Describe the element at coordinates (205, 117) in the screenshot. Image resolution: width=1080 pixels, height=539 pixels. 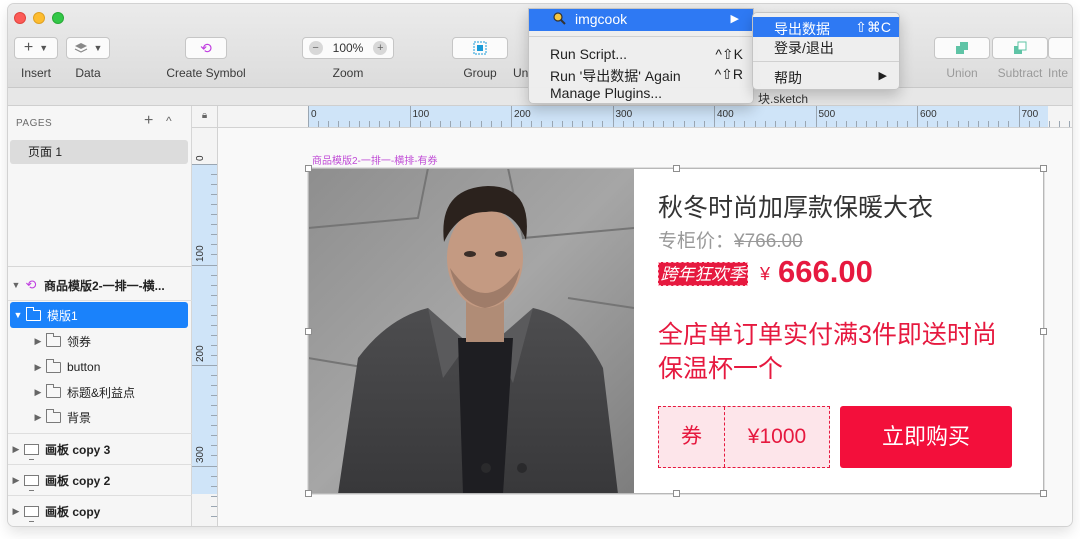
I see `ruler-lock: 🔒︎` at that location.